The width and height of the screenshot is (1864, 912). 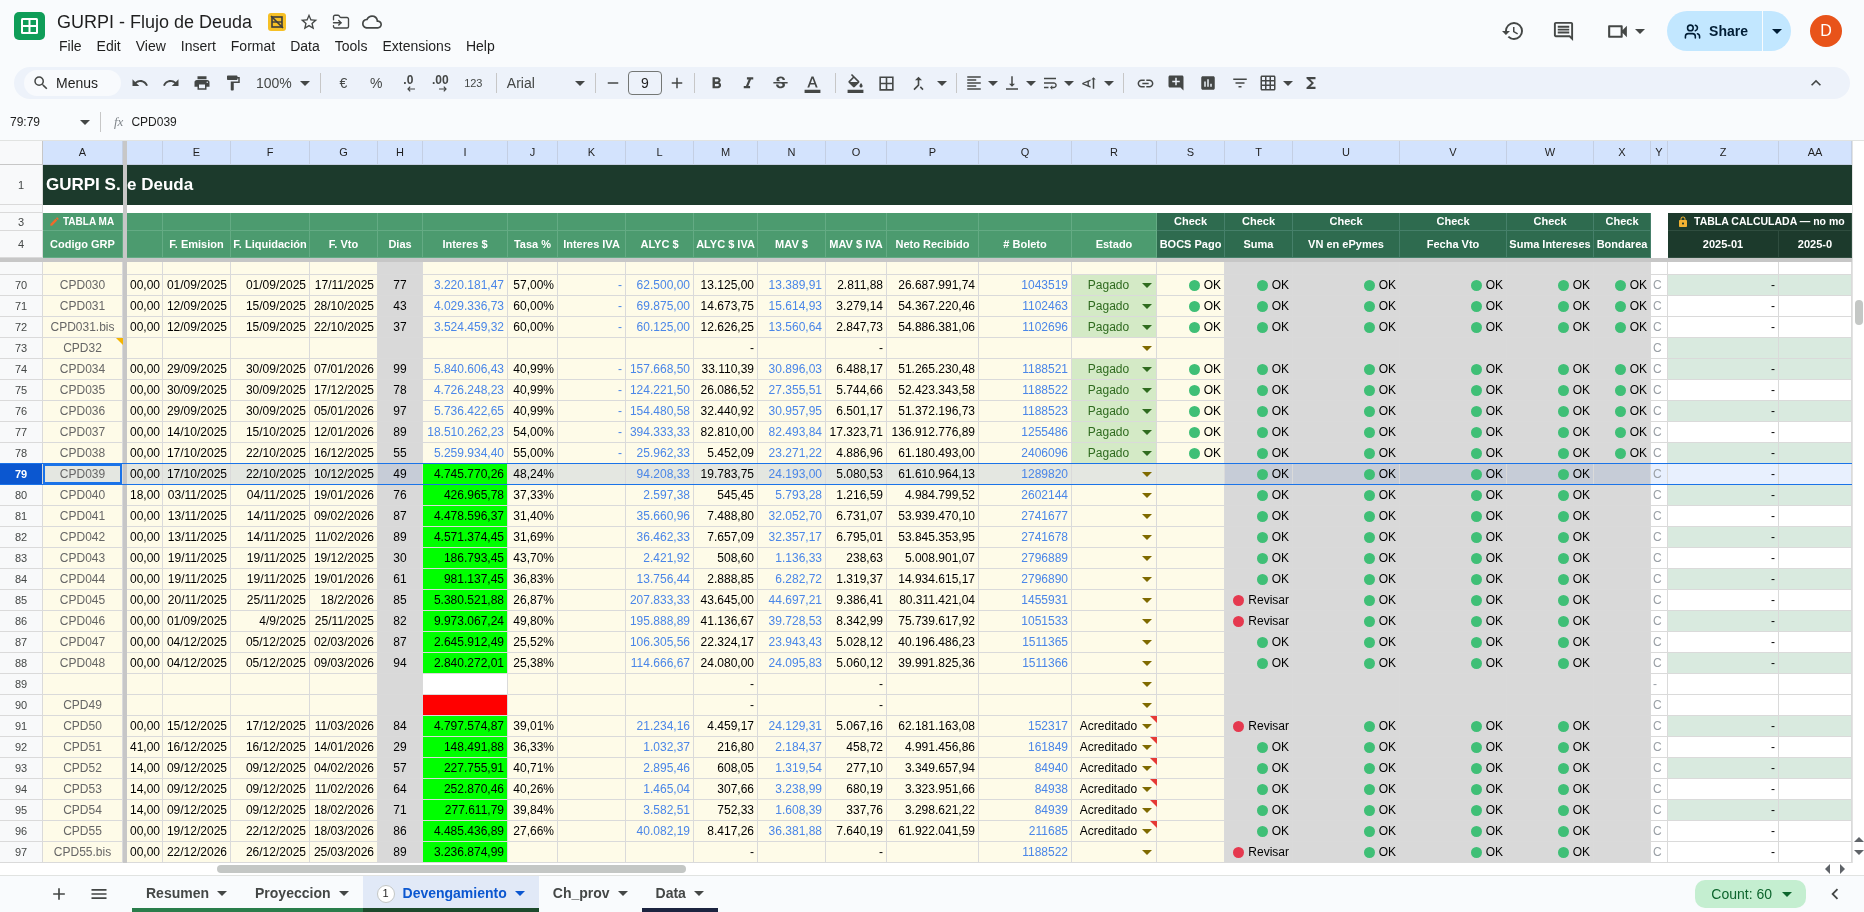 I want to click on row-header: 91, so click(x=21, y=726).